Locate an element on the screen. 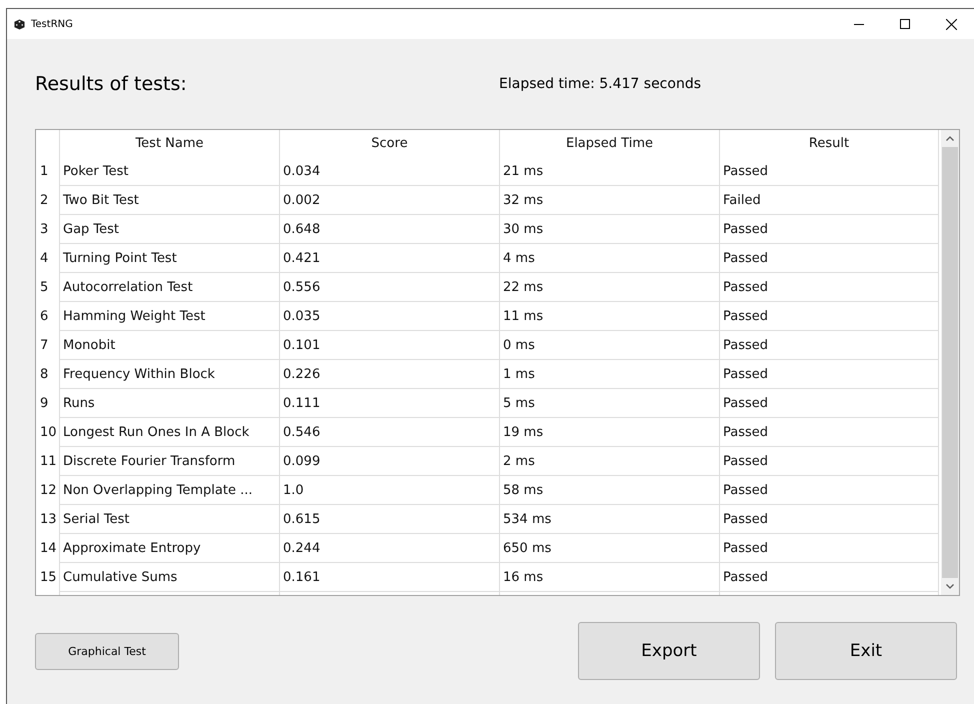  table-cell: 0.421 is located at coordinates (390, 258).